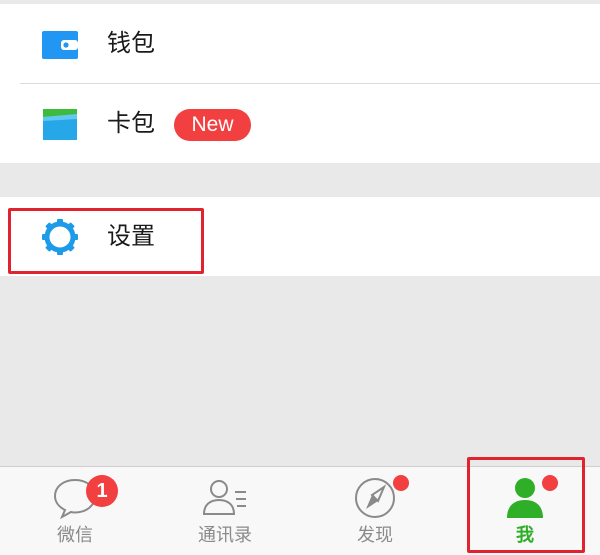 This screenshot has height=555, width=600. What do you see at coordinates (60, 45) in the screenshot?
I see `wallet-icon` at bounding box center [60, 45].